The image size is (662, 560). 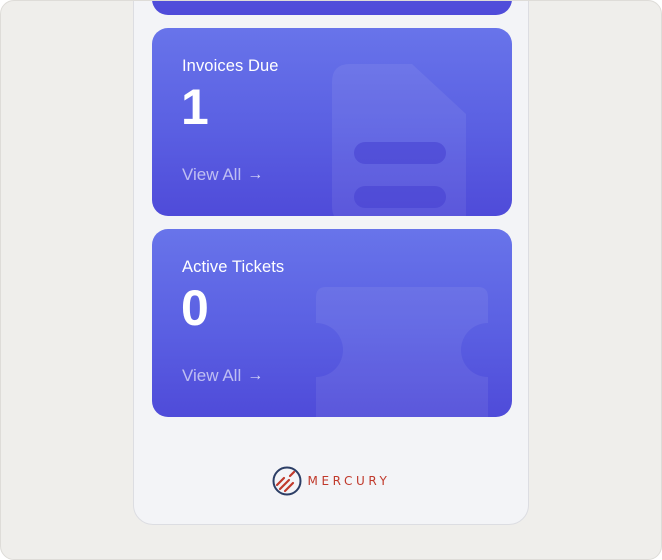 I want to click on card-title: Invoices Due, so click(x=230, y=66).